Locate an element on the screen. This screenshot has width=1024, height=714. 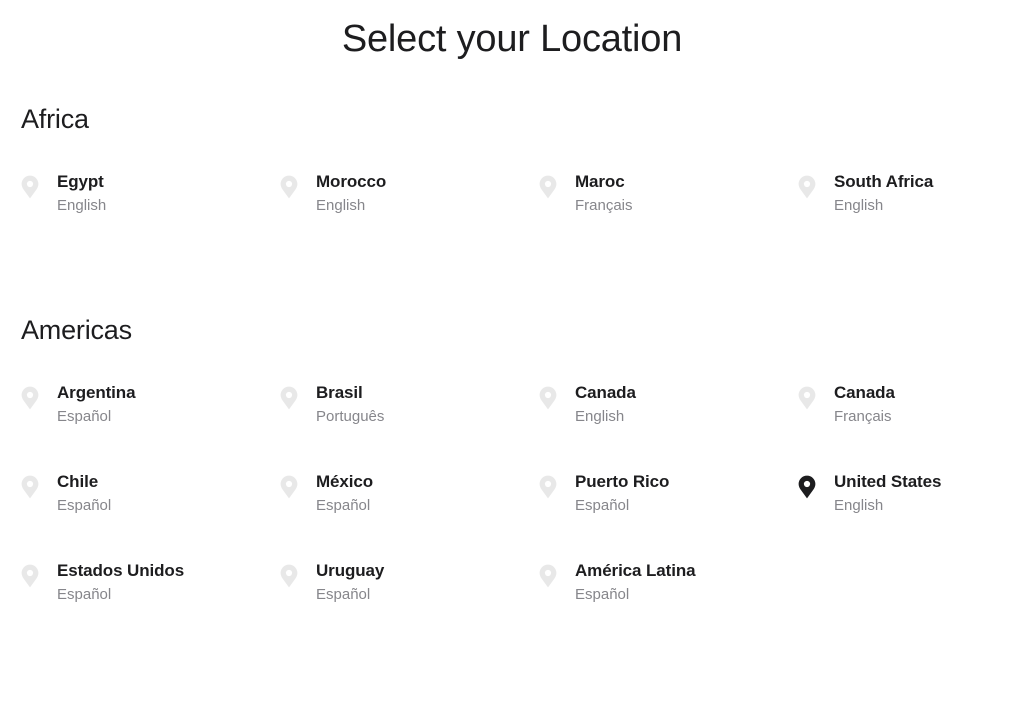
locale-option: Canada English is located at coordinates (668, 426).